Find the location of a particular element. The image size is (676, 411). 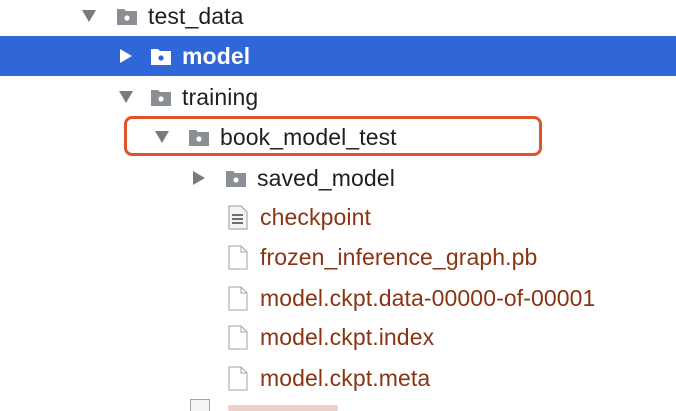

tree-item-book-model-test: book_model_test is located at coordinates (338, 137).